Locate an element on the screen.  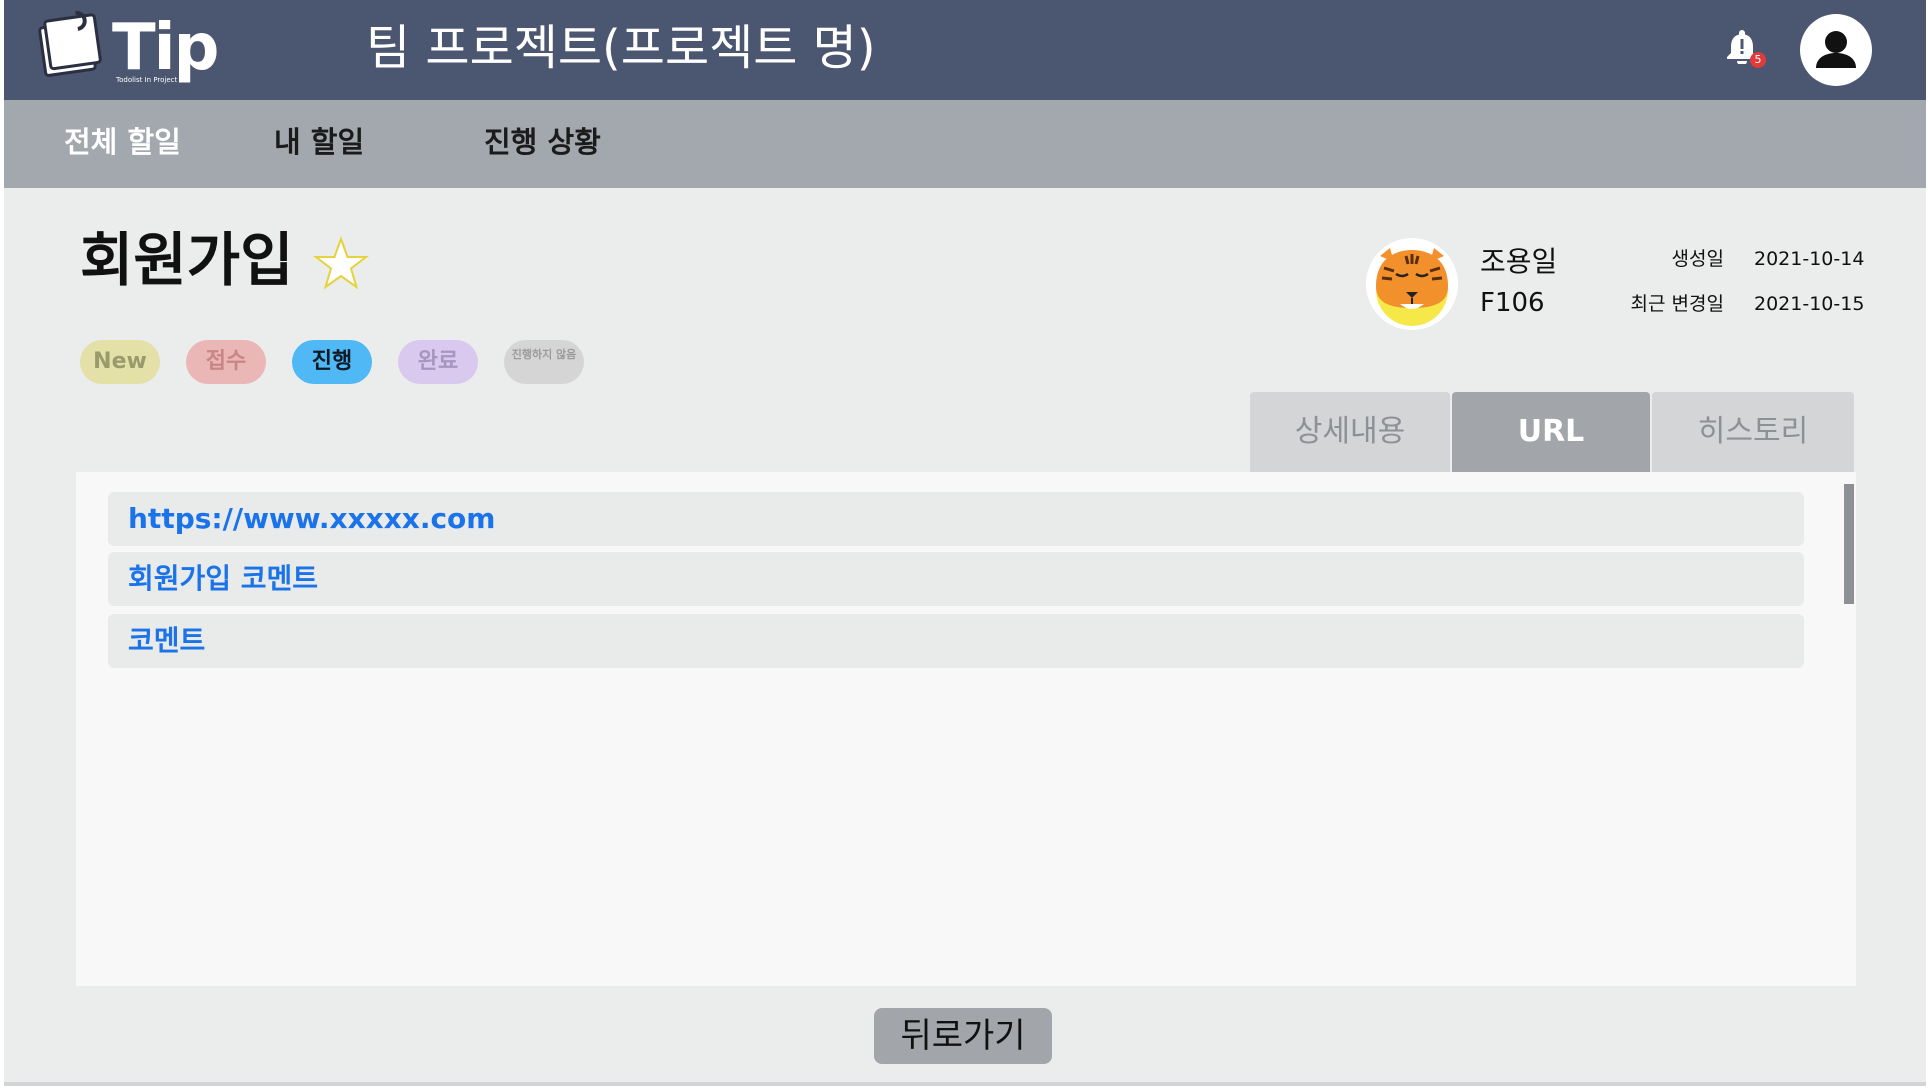
app-logo: Tip Todolist In Project is located at coordinates (151, 50).